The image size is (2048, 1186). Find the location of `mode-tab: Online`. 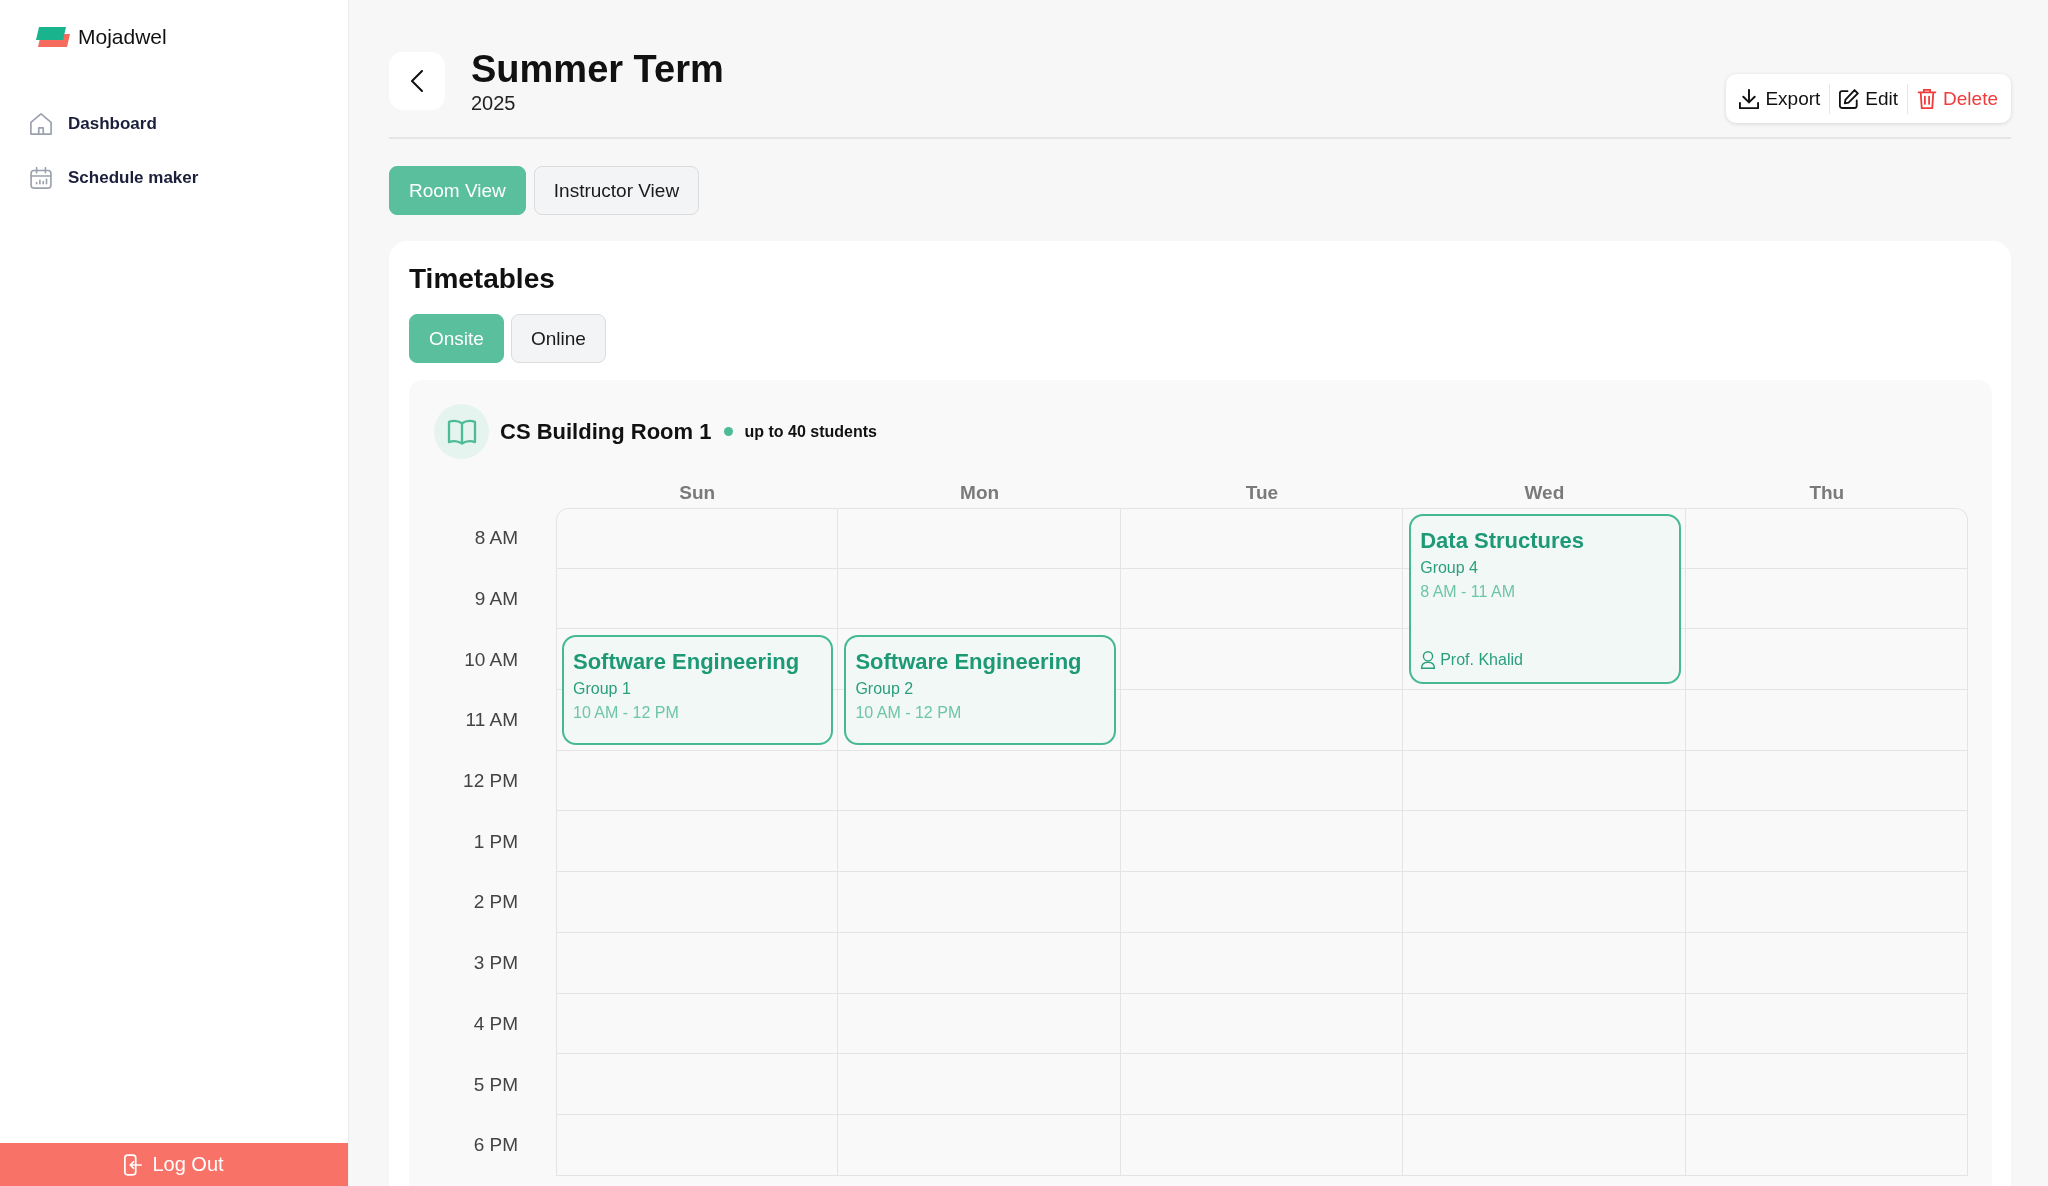

mode-tab: Online is located at coordinates (558, 338).